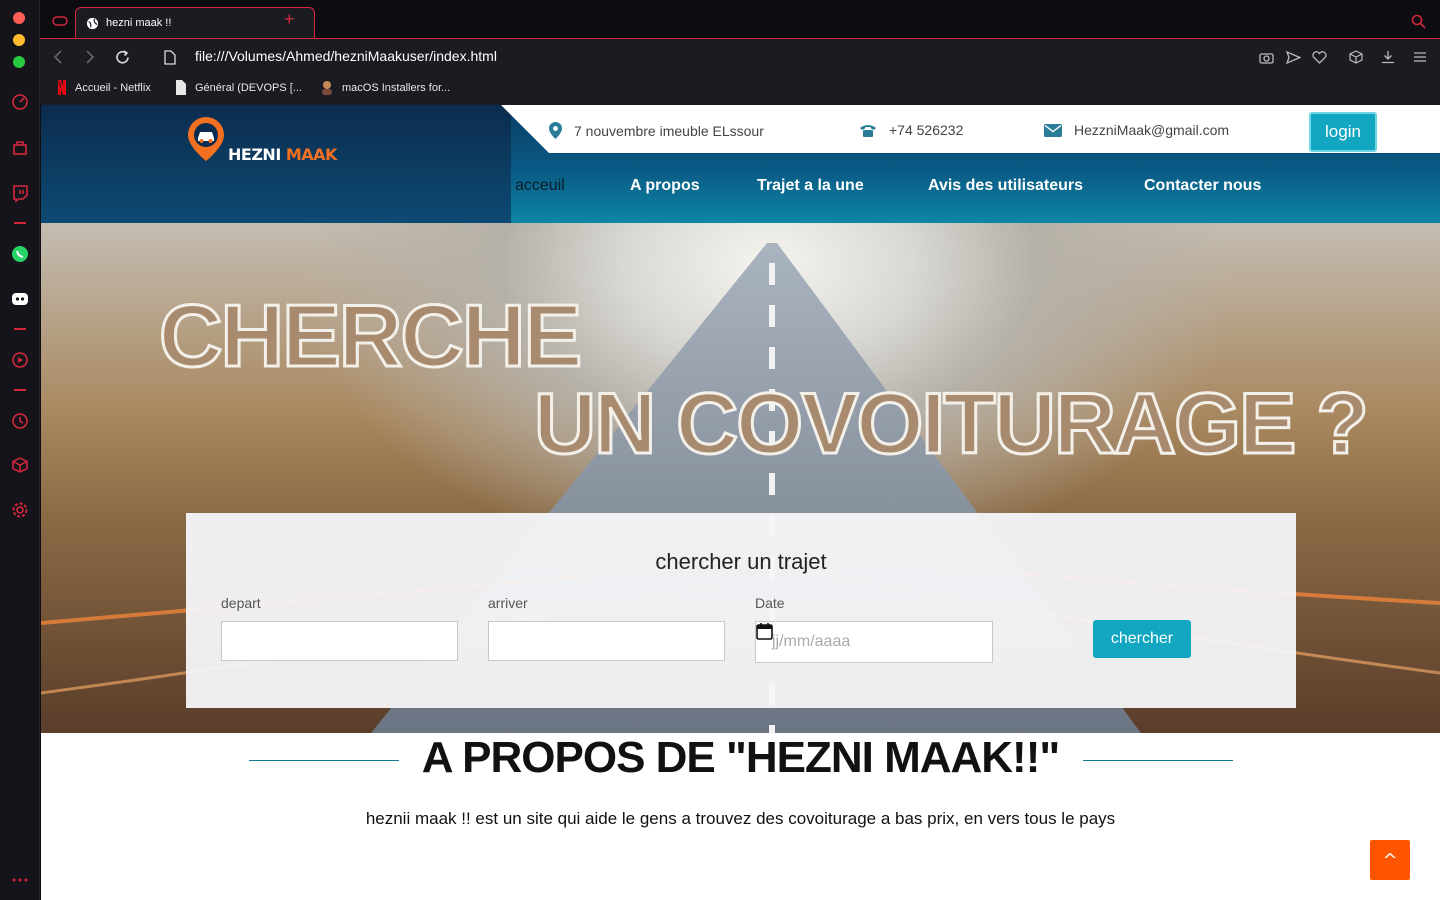 The image size is (1440, 900). What do you see at coordinates (19, 40) in the screenshot?
I see `minimize-window-button` at bounding box center [19, 40].